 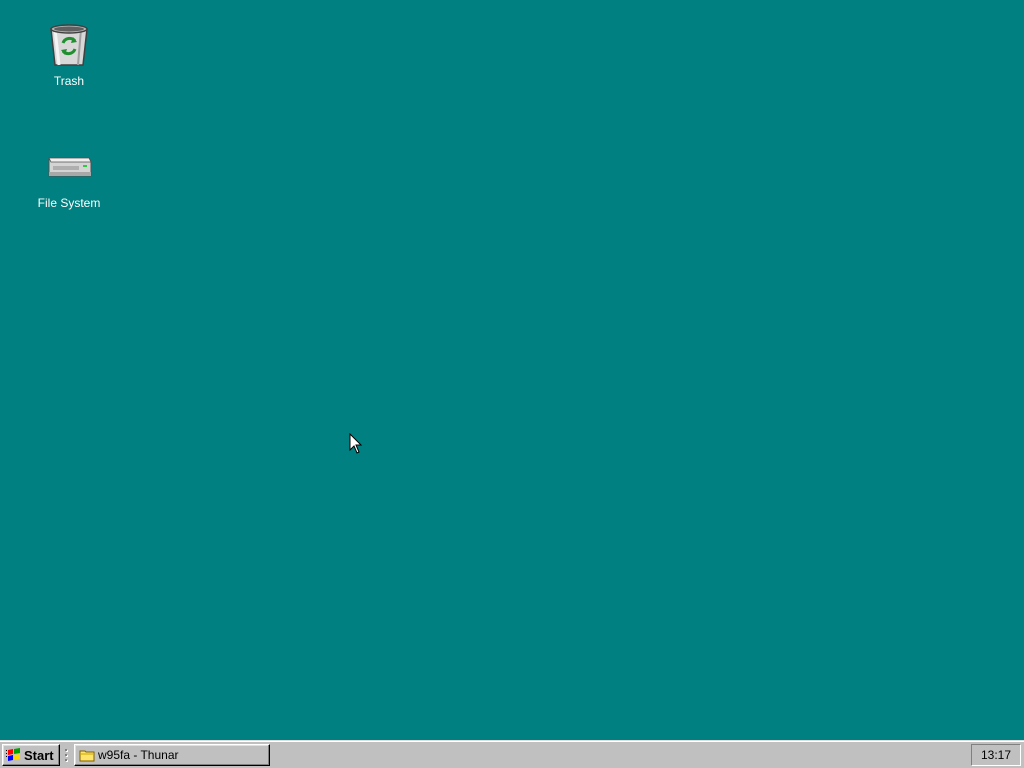 I want to click on task-button-label: w95fa - Thunar, so click(x=138, y=755).